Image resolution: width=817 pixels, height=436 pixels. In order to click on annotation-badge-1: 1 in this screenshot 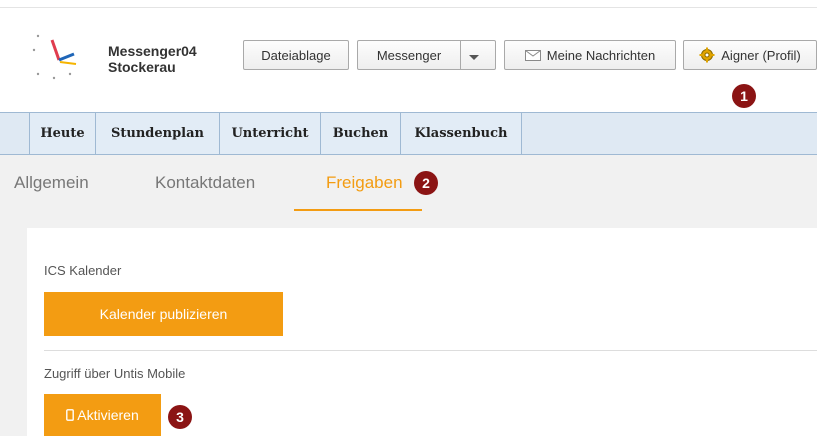, I will do `click(744, 96)`.